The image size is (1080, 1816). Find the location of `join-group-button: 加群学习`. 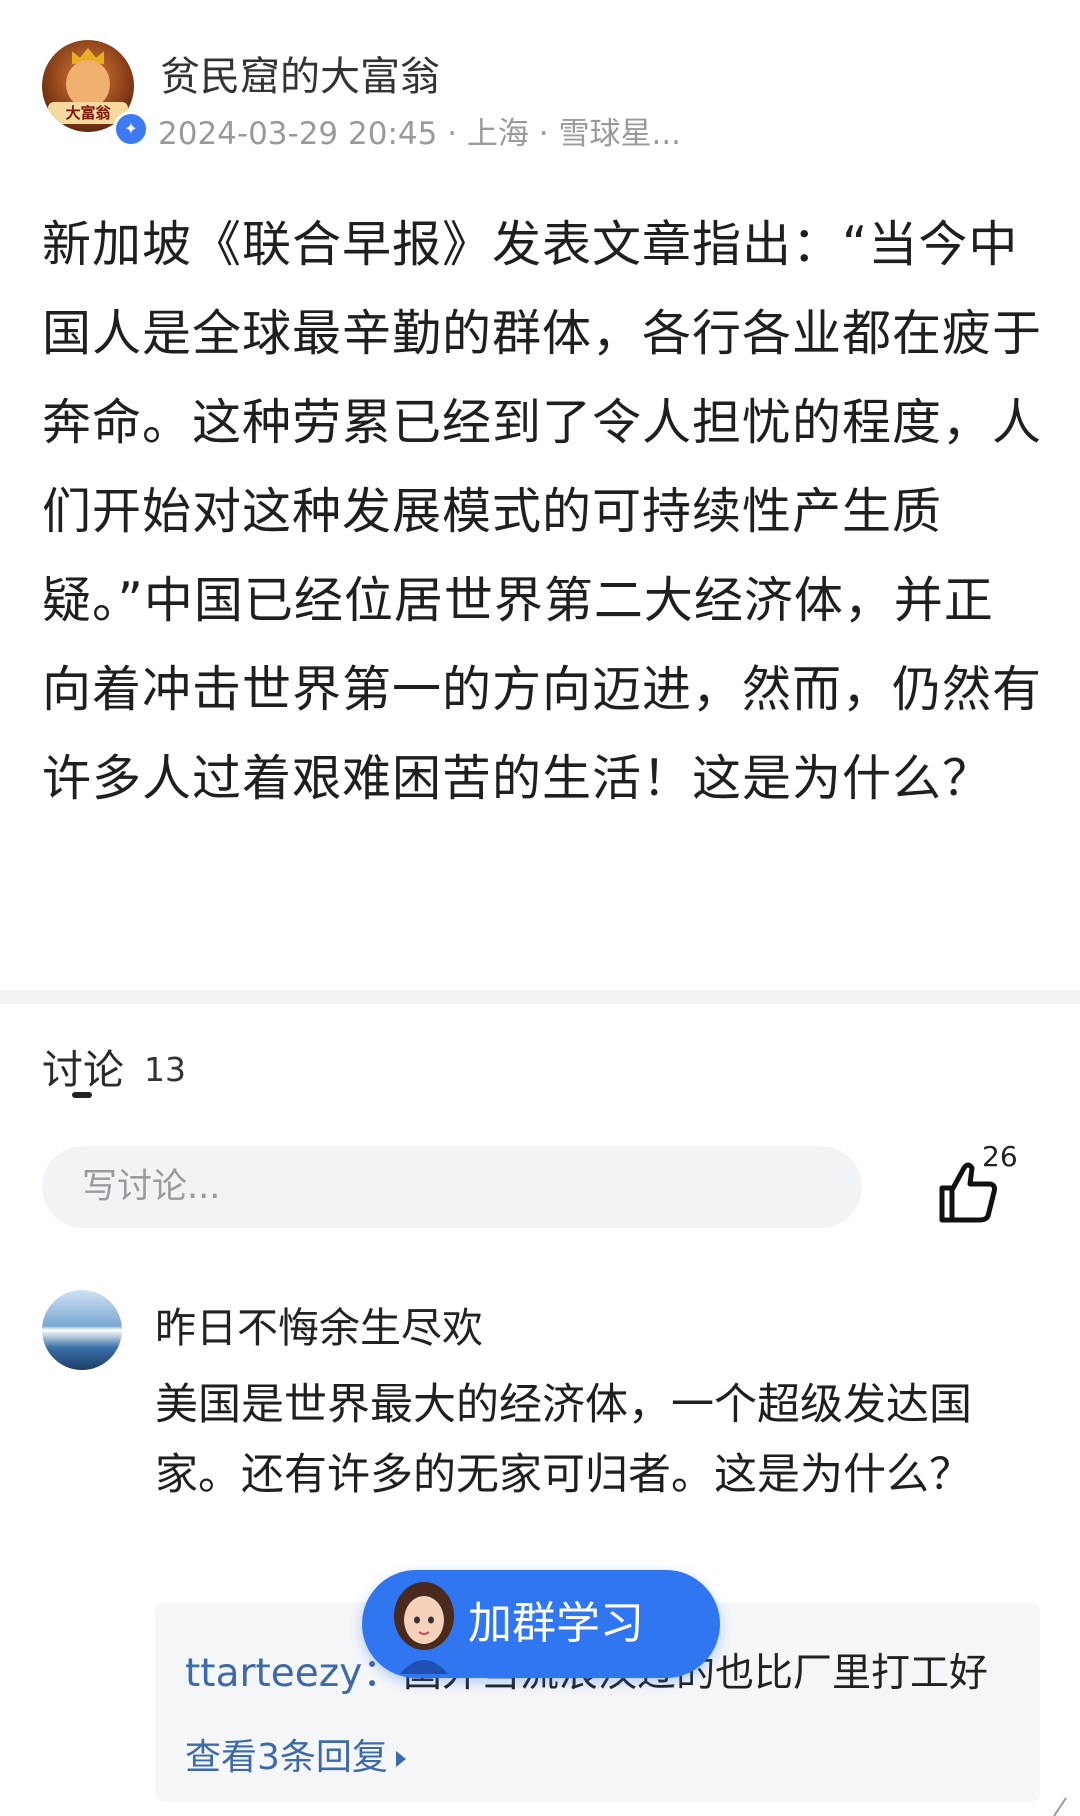

join-group-button: 加群学习 is located at coordinates (541, 1624).